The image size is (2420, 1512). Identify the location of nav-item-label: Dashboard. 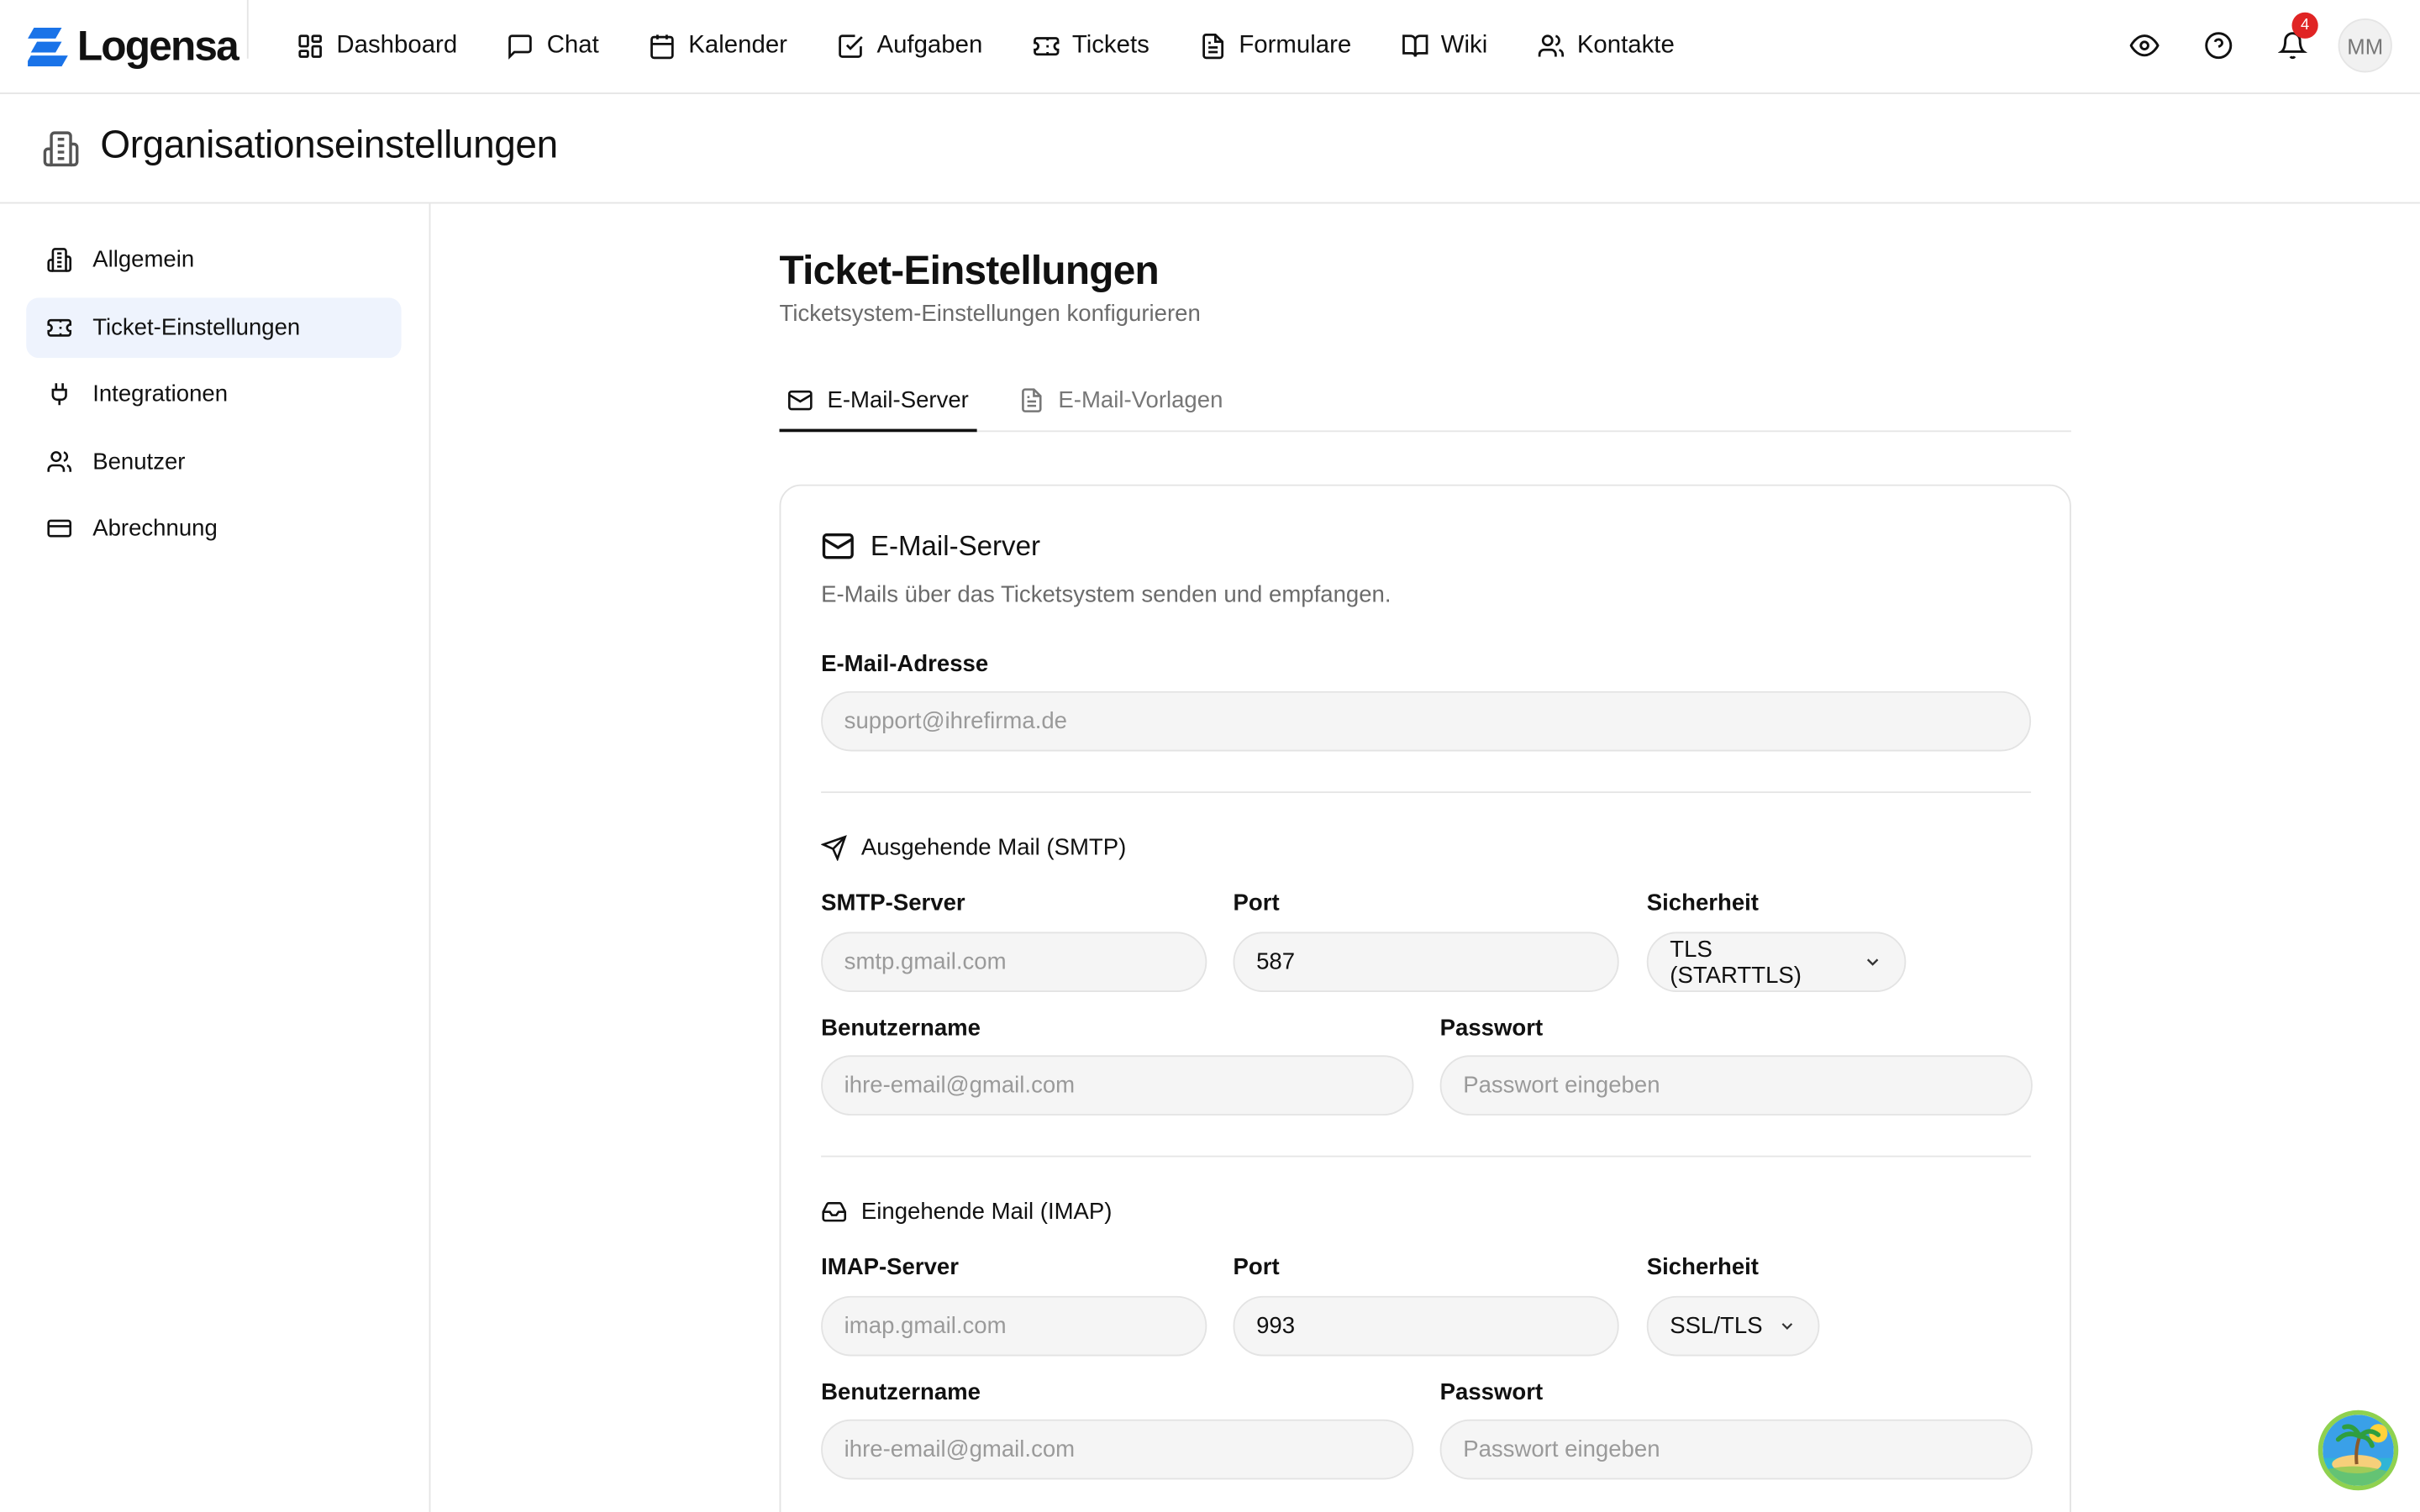
(397, 45).